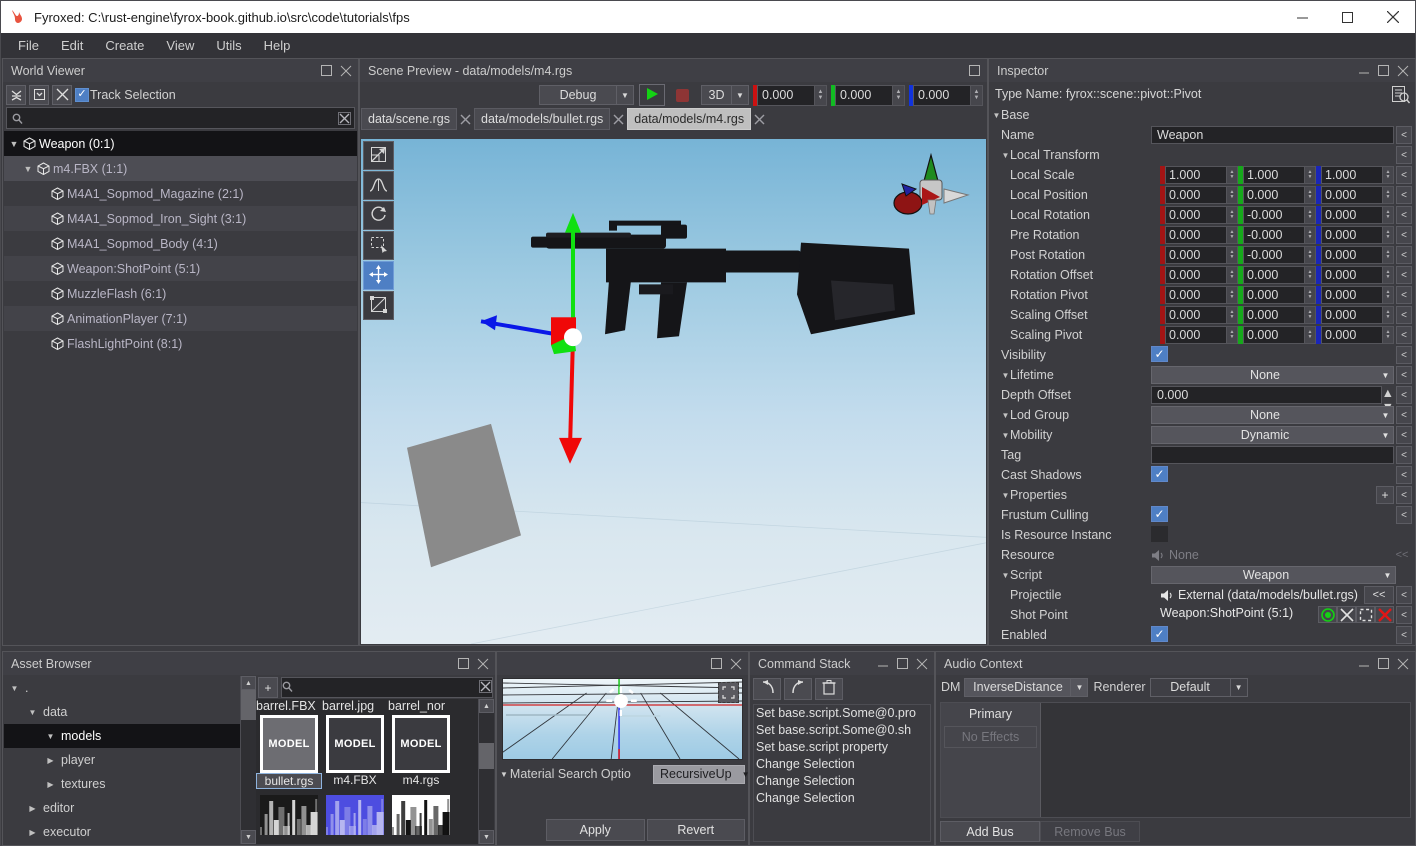  I want to click on menu-utils: Utils, so click(228, 45).